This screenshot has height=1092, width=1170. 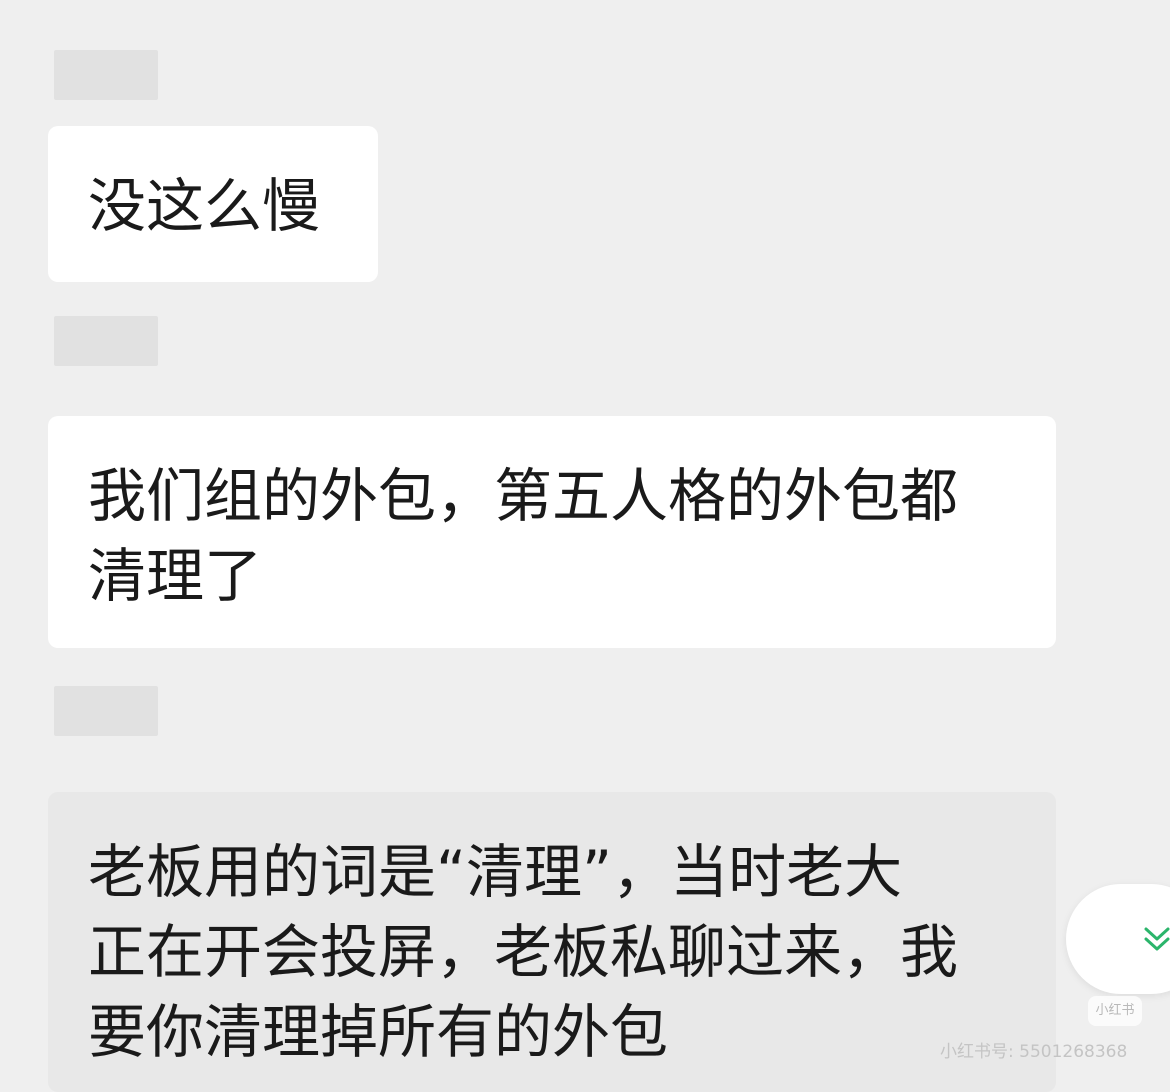 I want to click on double-chevron-down-icon, so click(x=1157, y=939).